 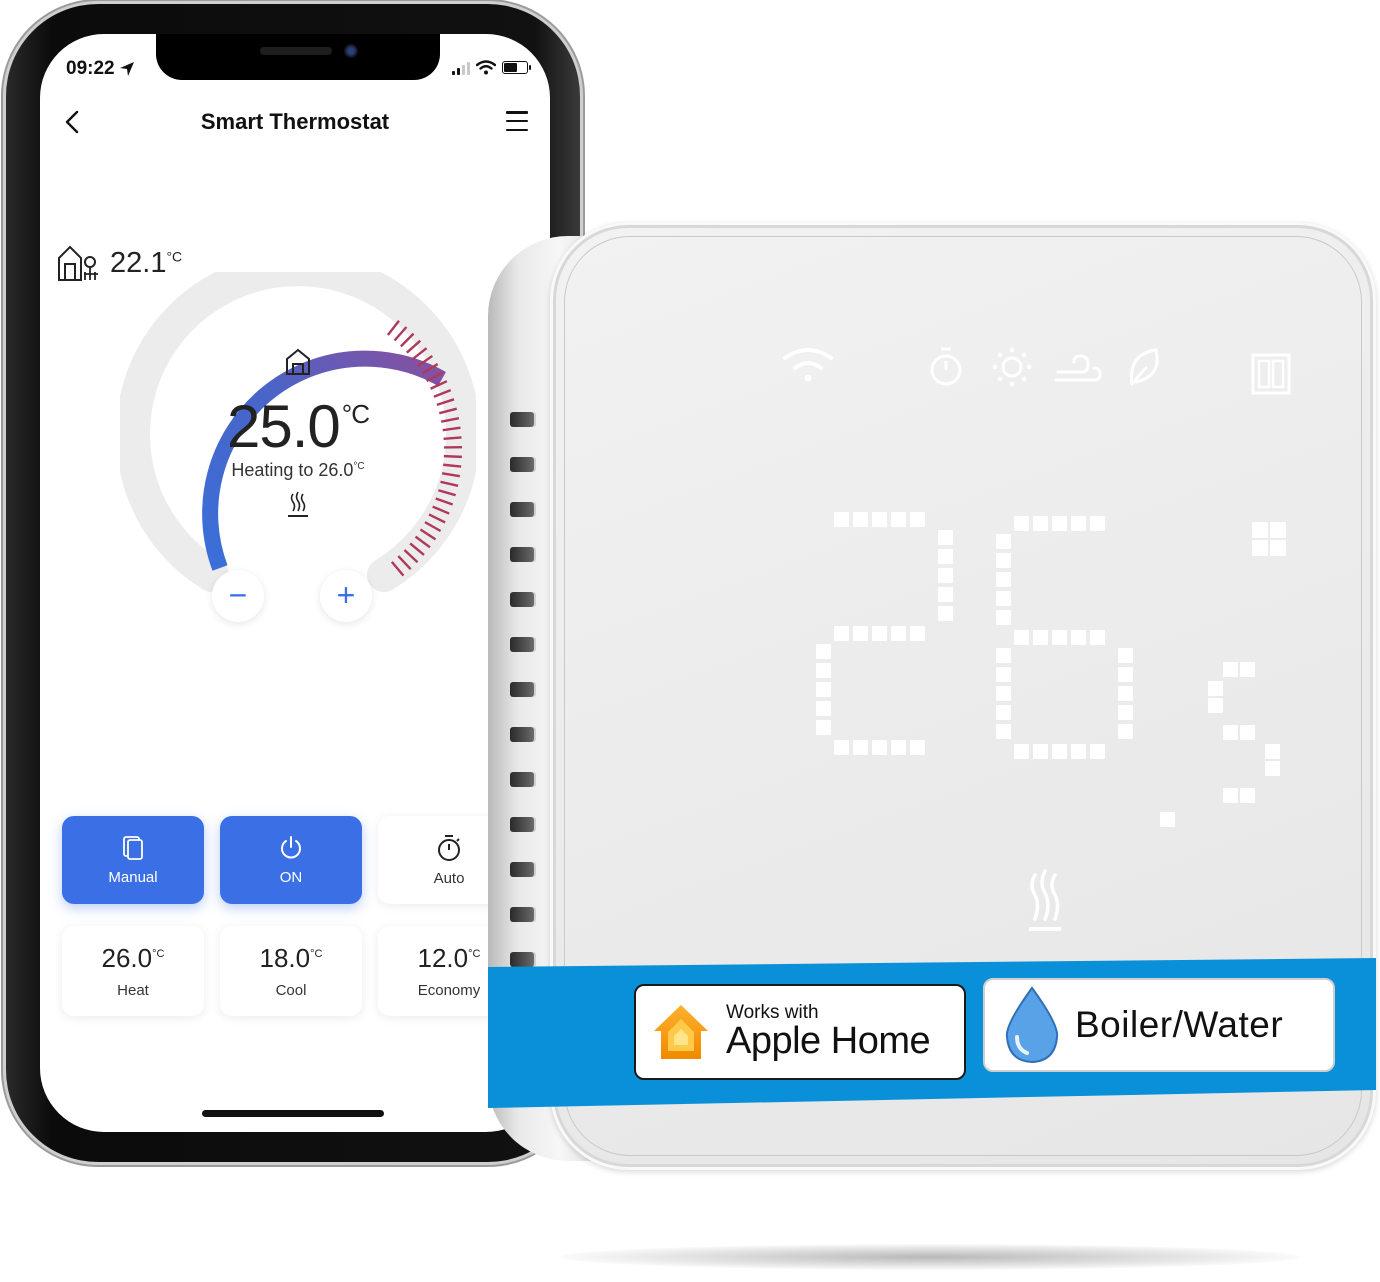 I want to click on status-bar-icons, so click(x=491, y=67).